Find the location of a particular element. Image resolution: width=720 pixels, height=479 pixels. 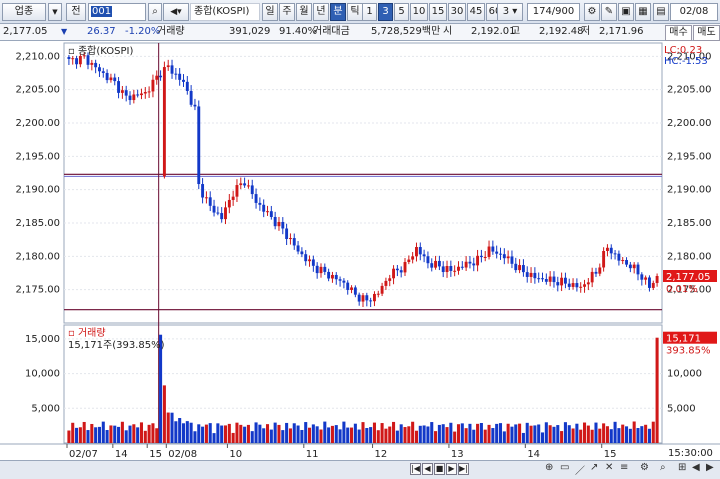

buy-button: 매수 is located at coordinates (678, 33).